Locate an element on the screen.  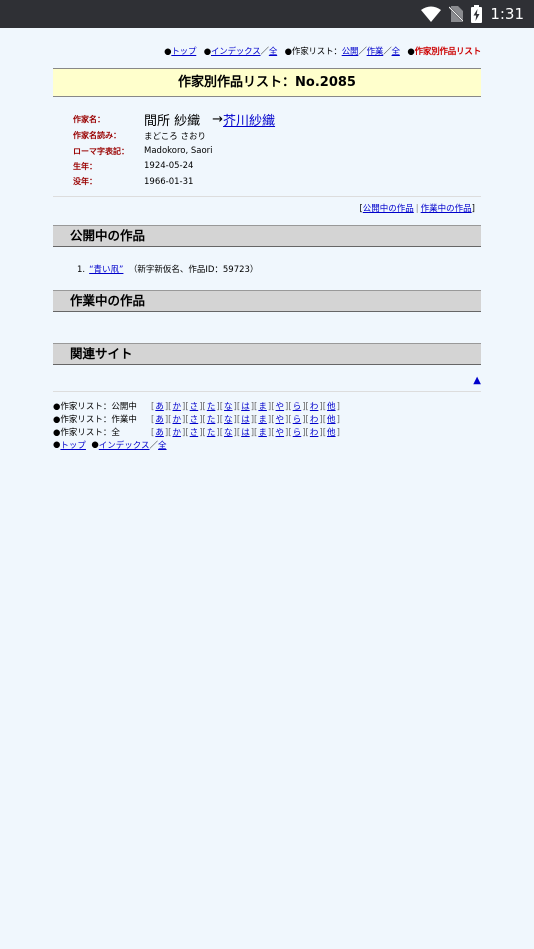
author-roman-row: ローマ字表記： Madokoro, Saori is located at coordinates (174, 150).